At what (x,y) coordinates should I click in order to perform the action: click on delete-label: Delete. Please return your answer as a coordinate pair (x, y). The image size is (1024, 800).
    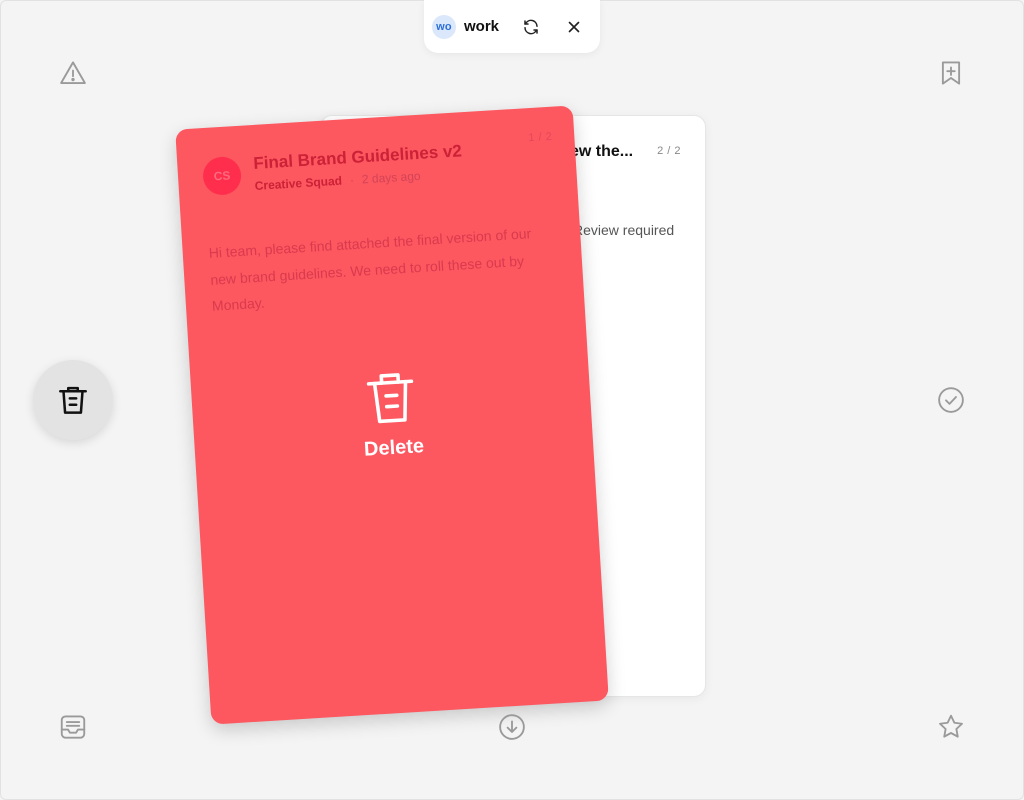
    Looking at the image, I should click on (394, 448).